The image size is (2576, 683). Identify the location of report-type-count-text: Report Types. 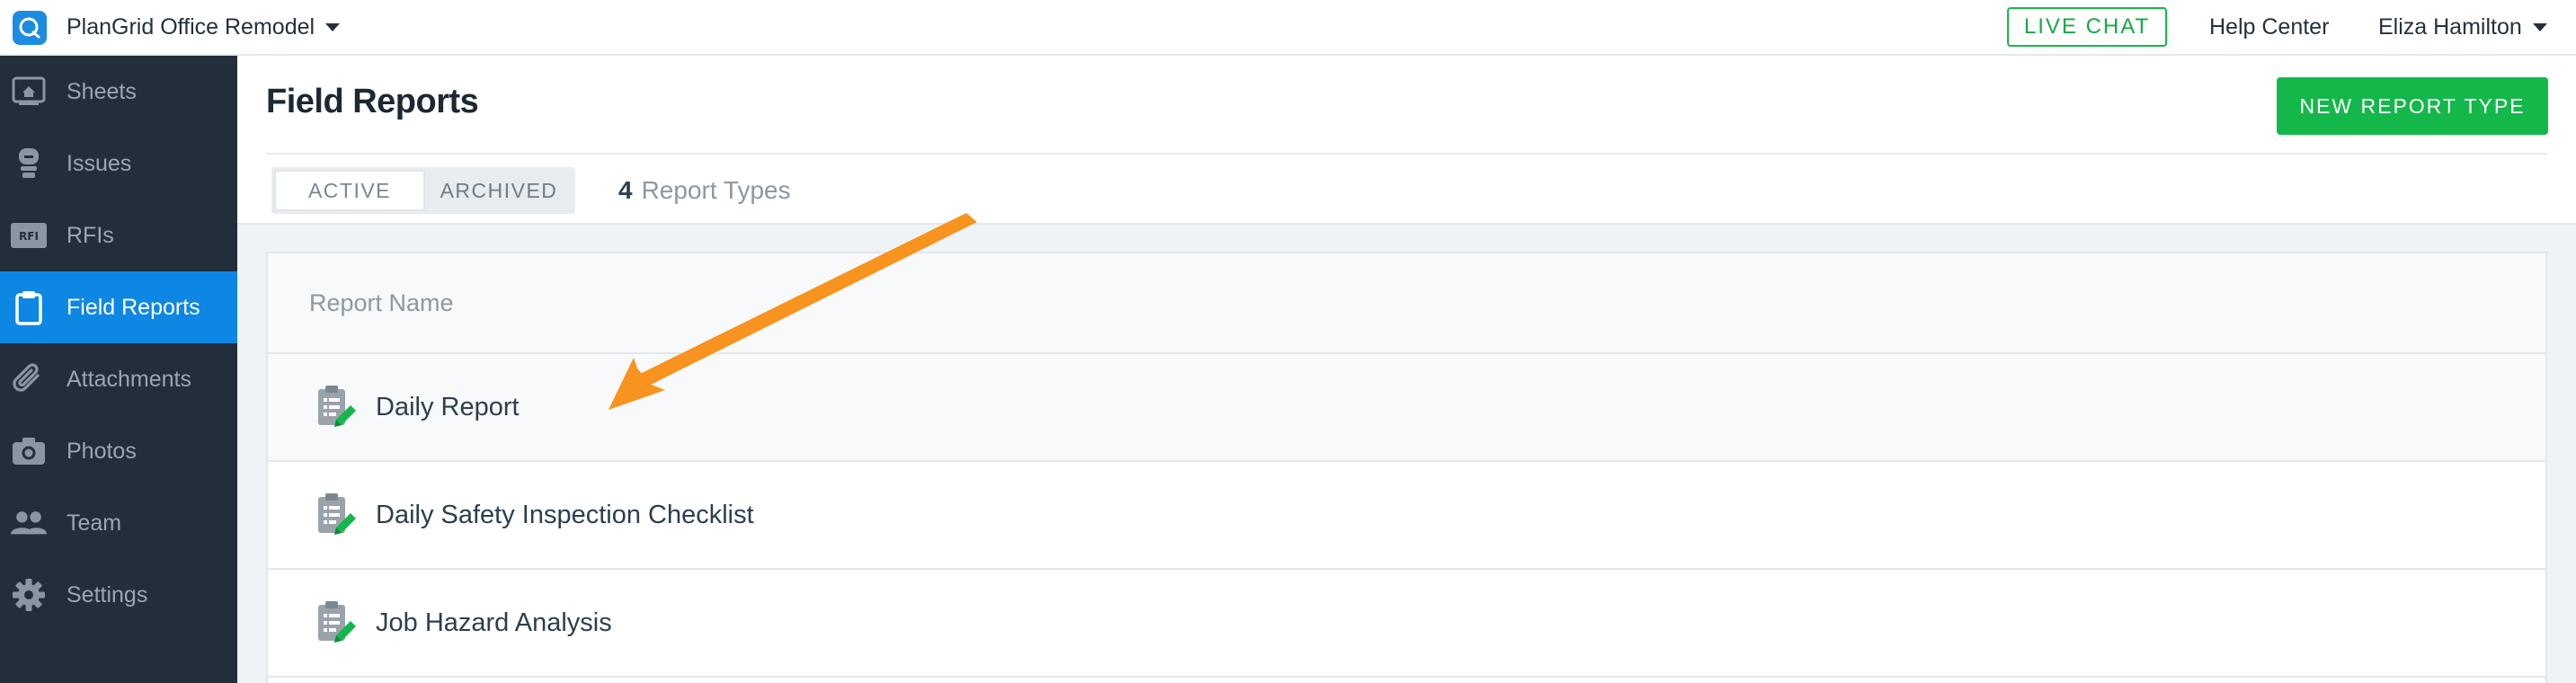
(716, 190).